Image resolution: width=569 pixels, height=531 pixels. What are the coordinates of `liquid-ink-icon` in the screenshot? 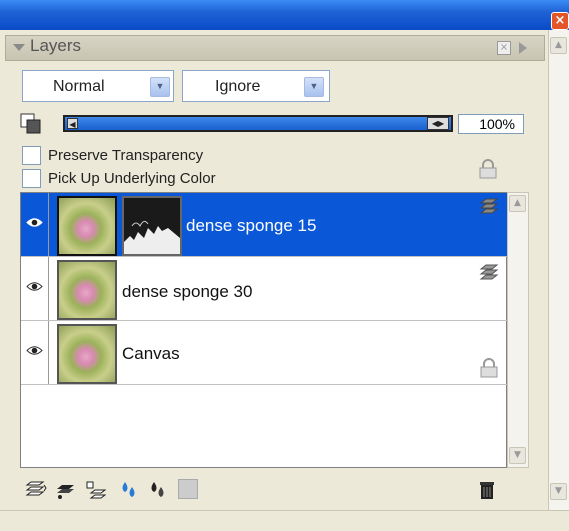 It's located at (157, 490).